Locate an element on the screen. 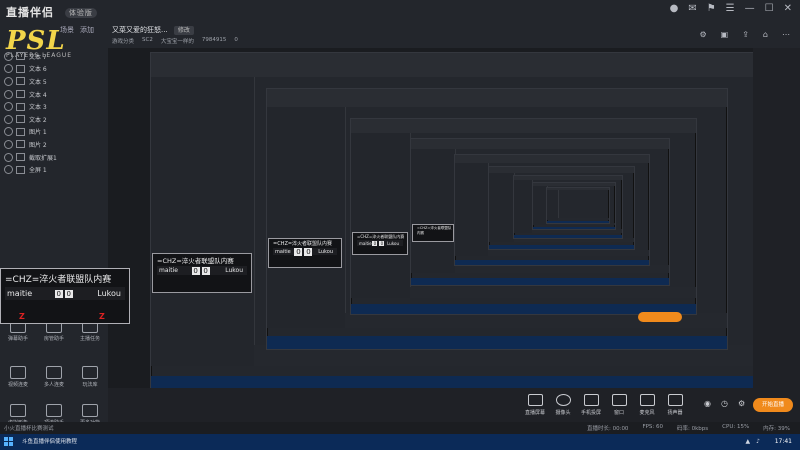 Image resolution: width=800 pixels, height=450 pixels. header-icons: ⚙ ▣ ⇪ ⌂ ⋯ is located at coordinates (744, 34).